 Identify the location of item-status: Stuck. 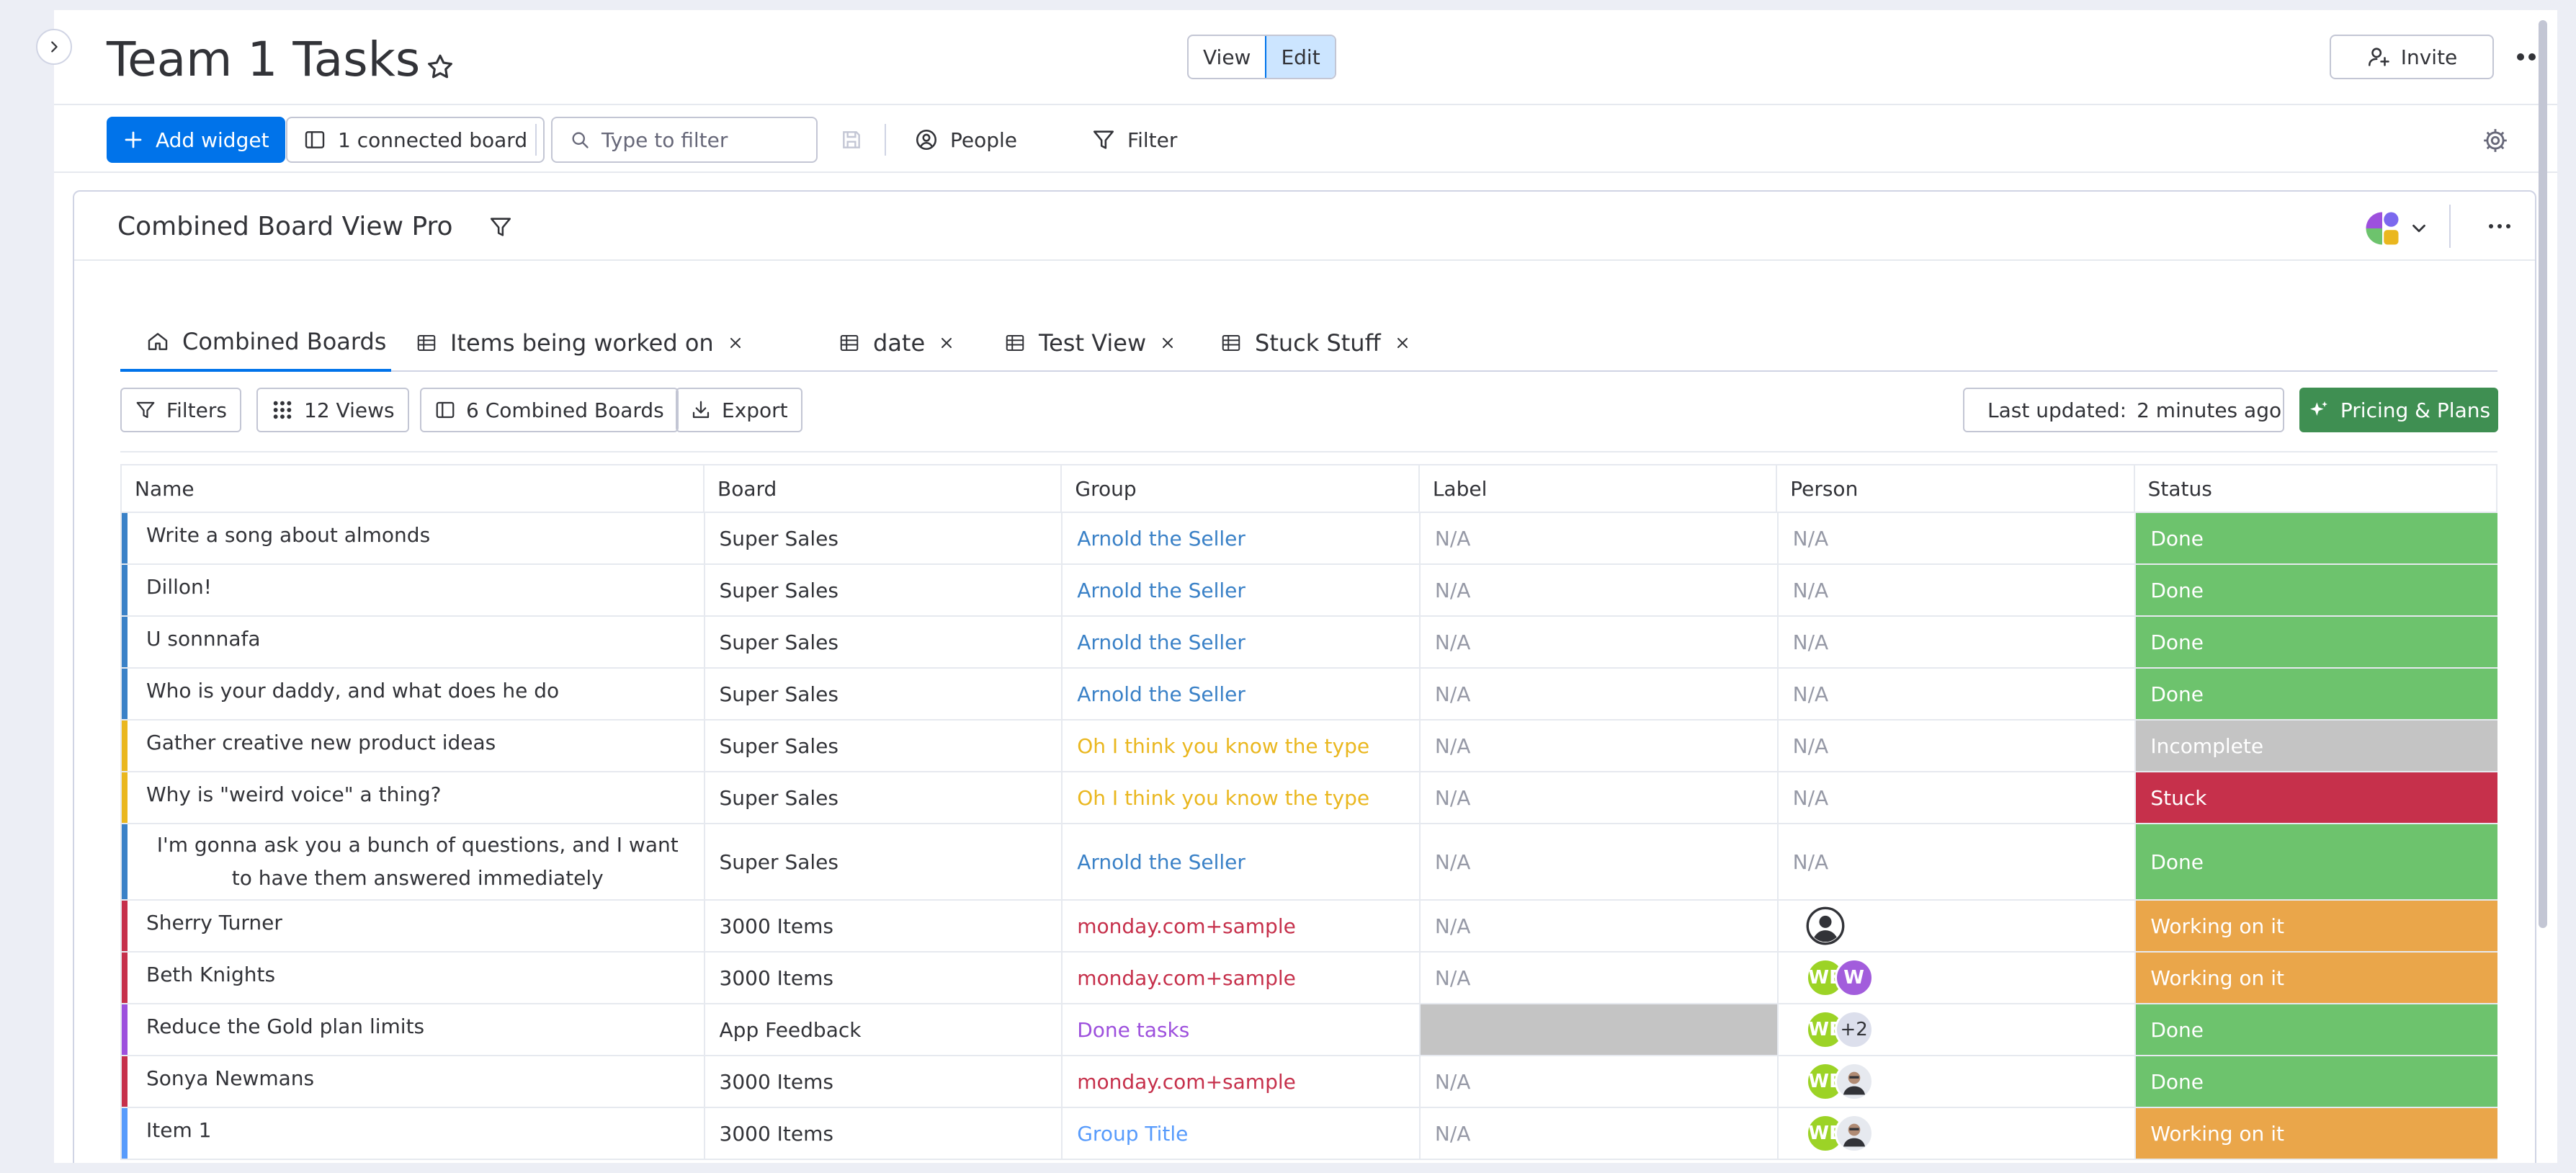
(2317, 797).